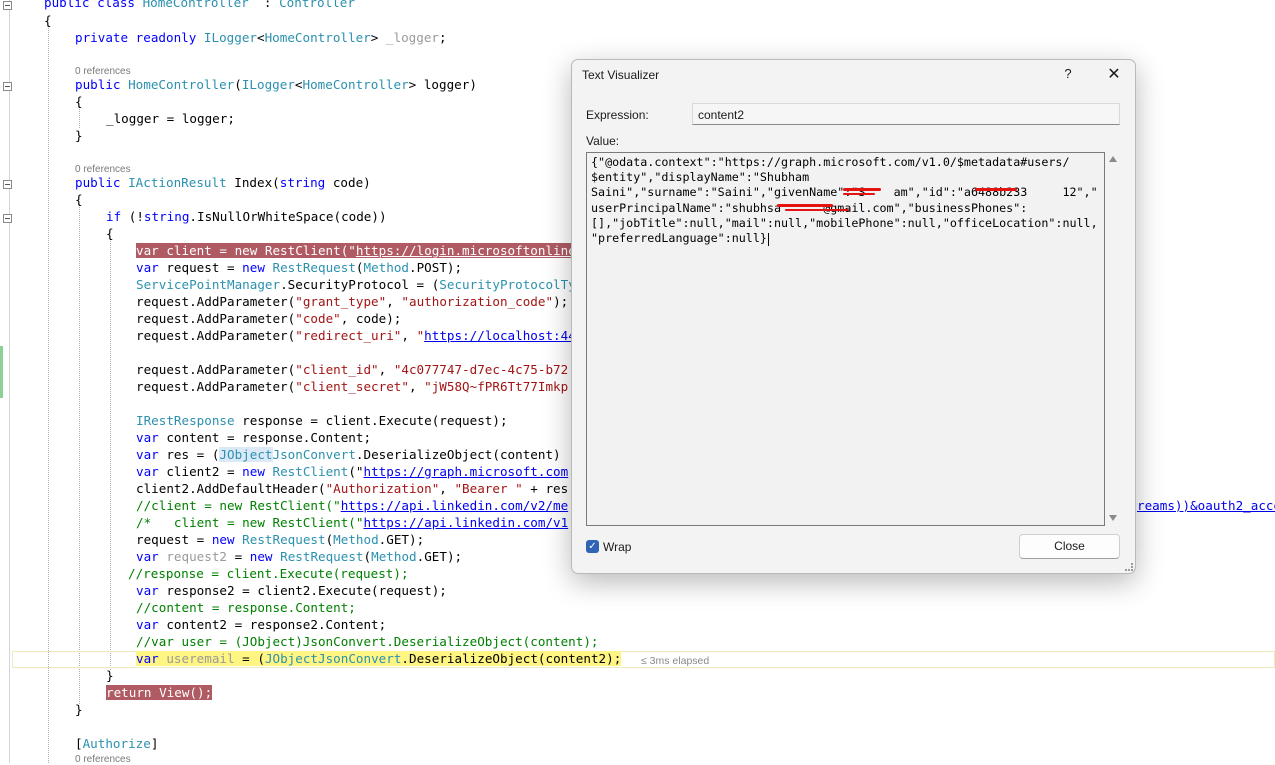 This screenshot has width=1275, height=765. Describe the element at coordinates (442, 37) in the screenshot. I see `code-token: ;` at that location.